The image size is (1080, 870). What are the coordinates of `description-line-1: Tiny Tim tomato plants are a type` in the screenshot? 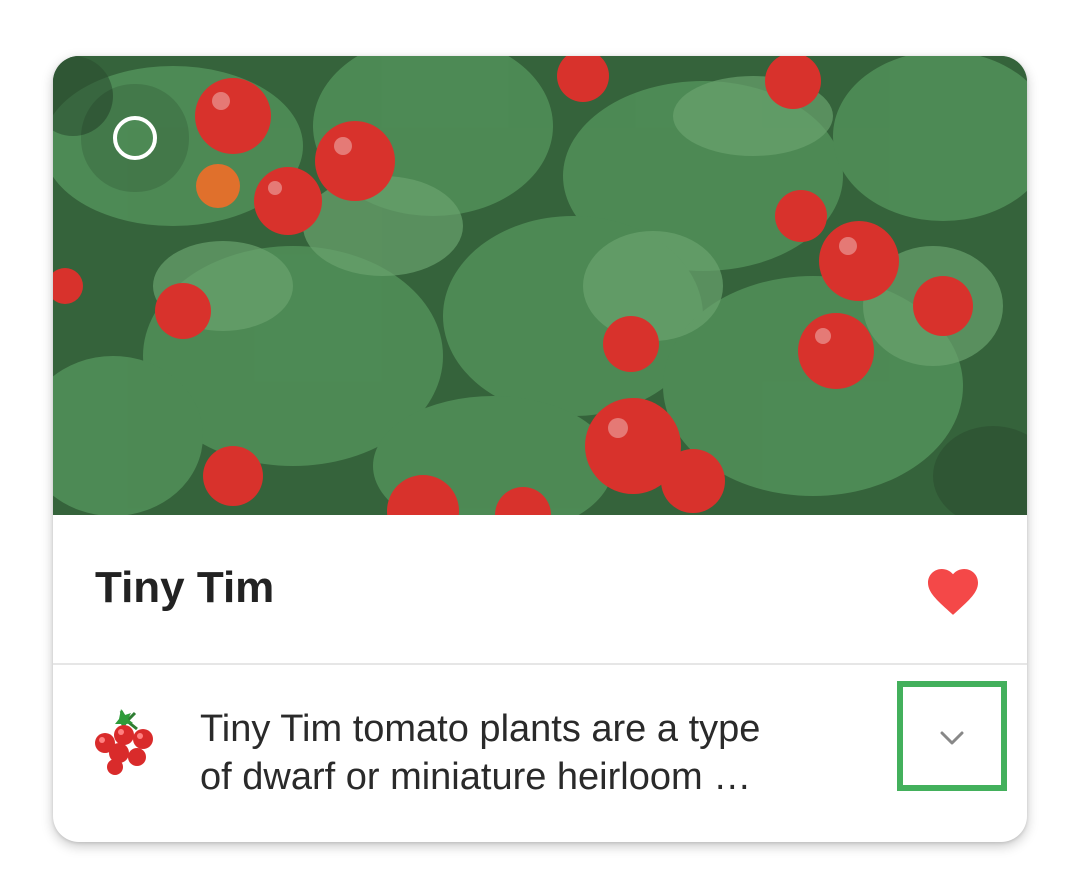 It's located at (480, 729).